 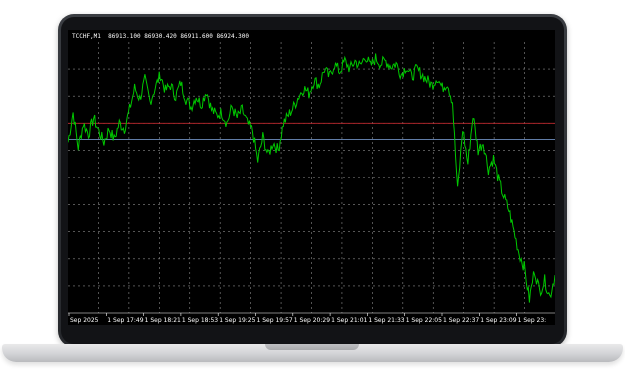 I want to click on x-tick-label: 1 Sep 23:09, so click(x=498, y=320).